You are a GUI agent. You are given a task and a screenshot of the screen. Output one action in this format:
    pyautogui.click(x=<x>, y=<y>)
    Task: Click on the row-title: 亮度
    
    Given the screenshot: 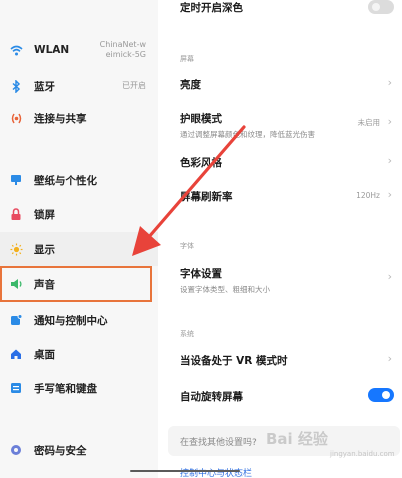 What is the action you would take?
    pyautogui.click(x=190, y=85)
    